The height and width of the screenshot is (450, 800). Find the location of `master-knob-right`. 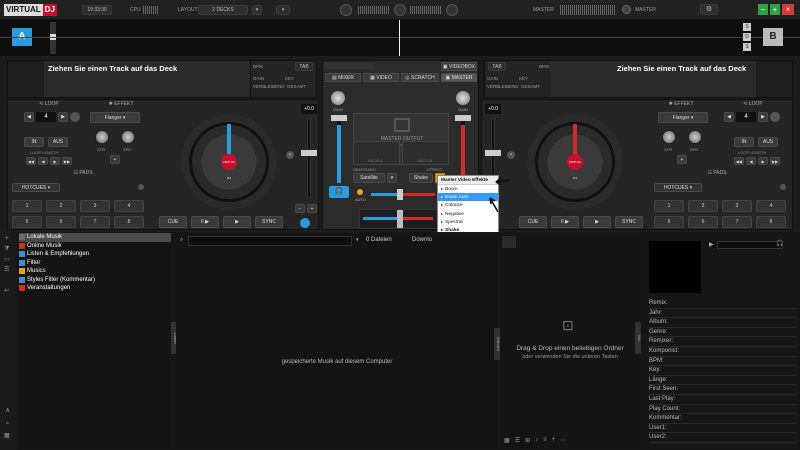

master-knob-right is located at coordinates (452, 10).